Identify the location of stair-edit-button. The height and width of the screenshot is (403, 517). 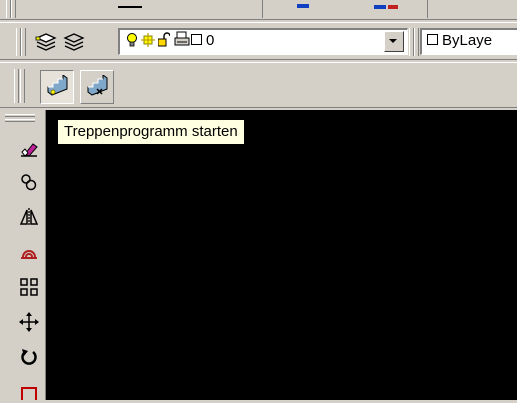
(97, 87).